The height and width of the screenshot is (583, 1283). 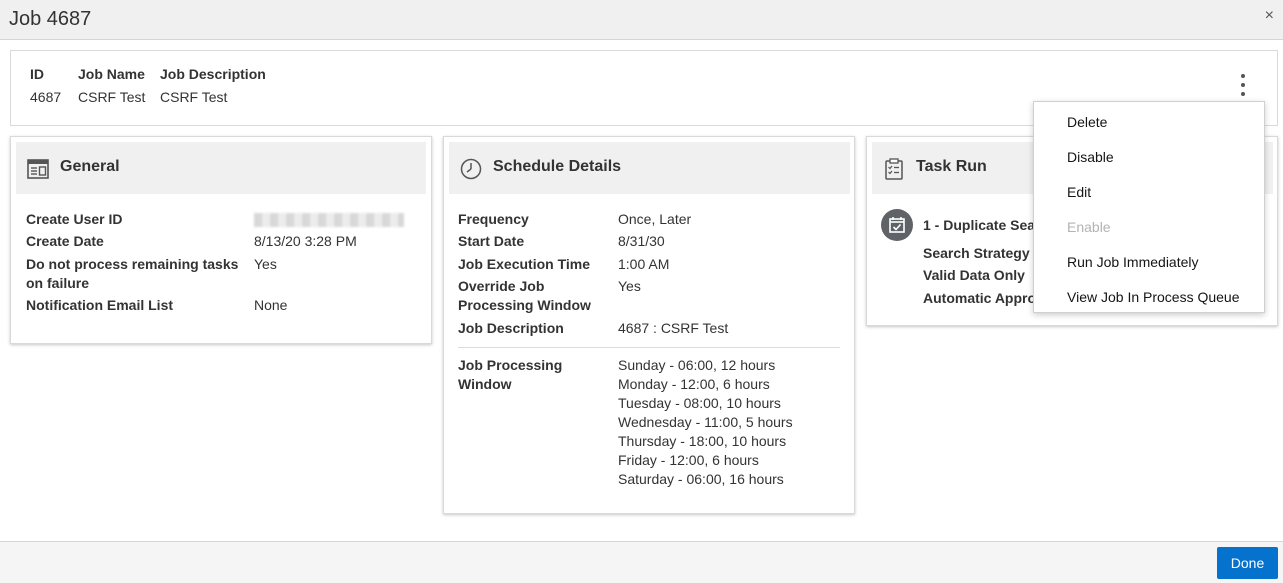 I want to click on frequency-value: Once, Later, so click(x=655, y=219).